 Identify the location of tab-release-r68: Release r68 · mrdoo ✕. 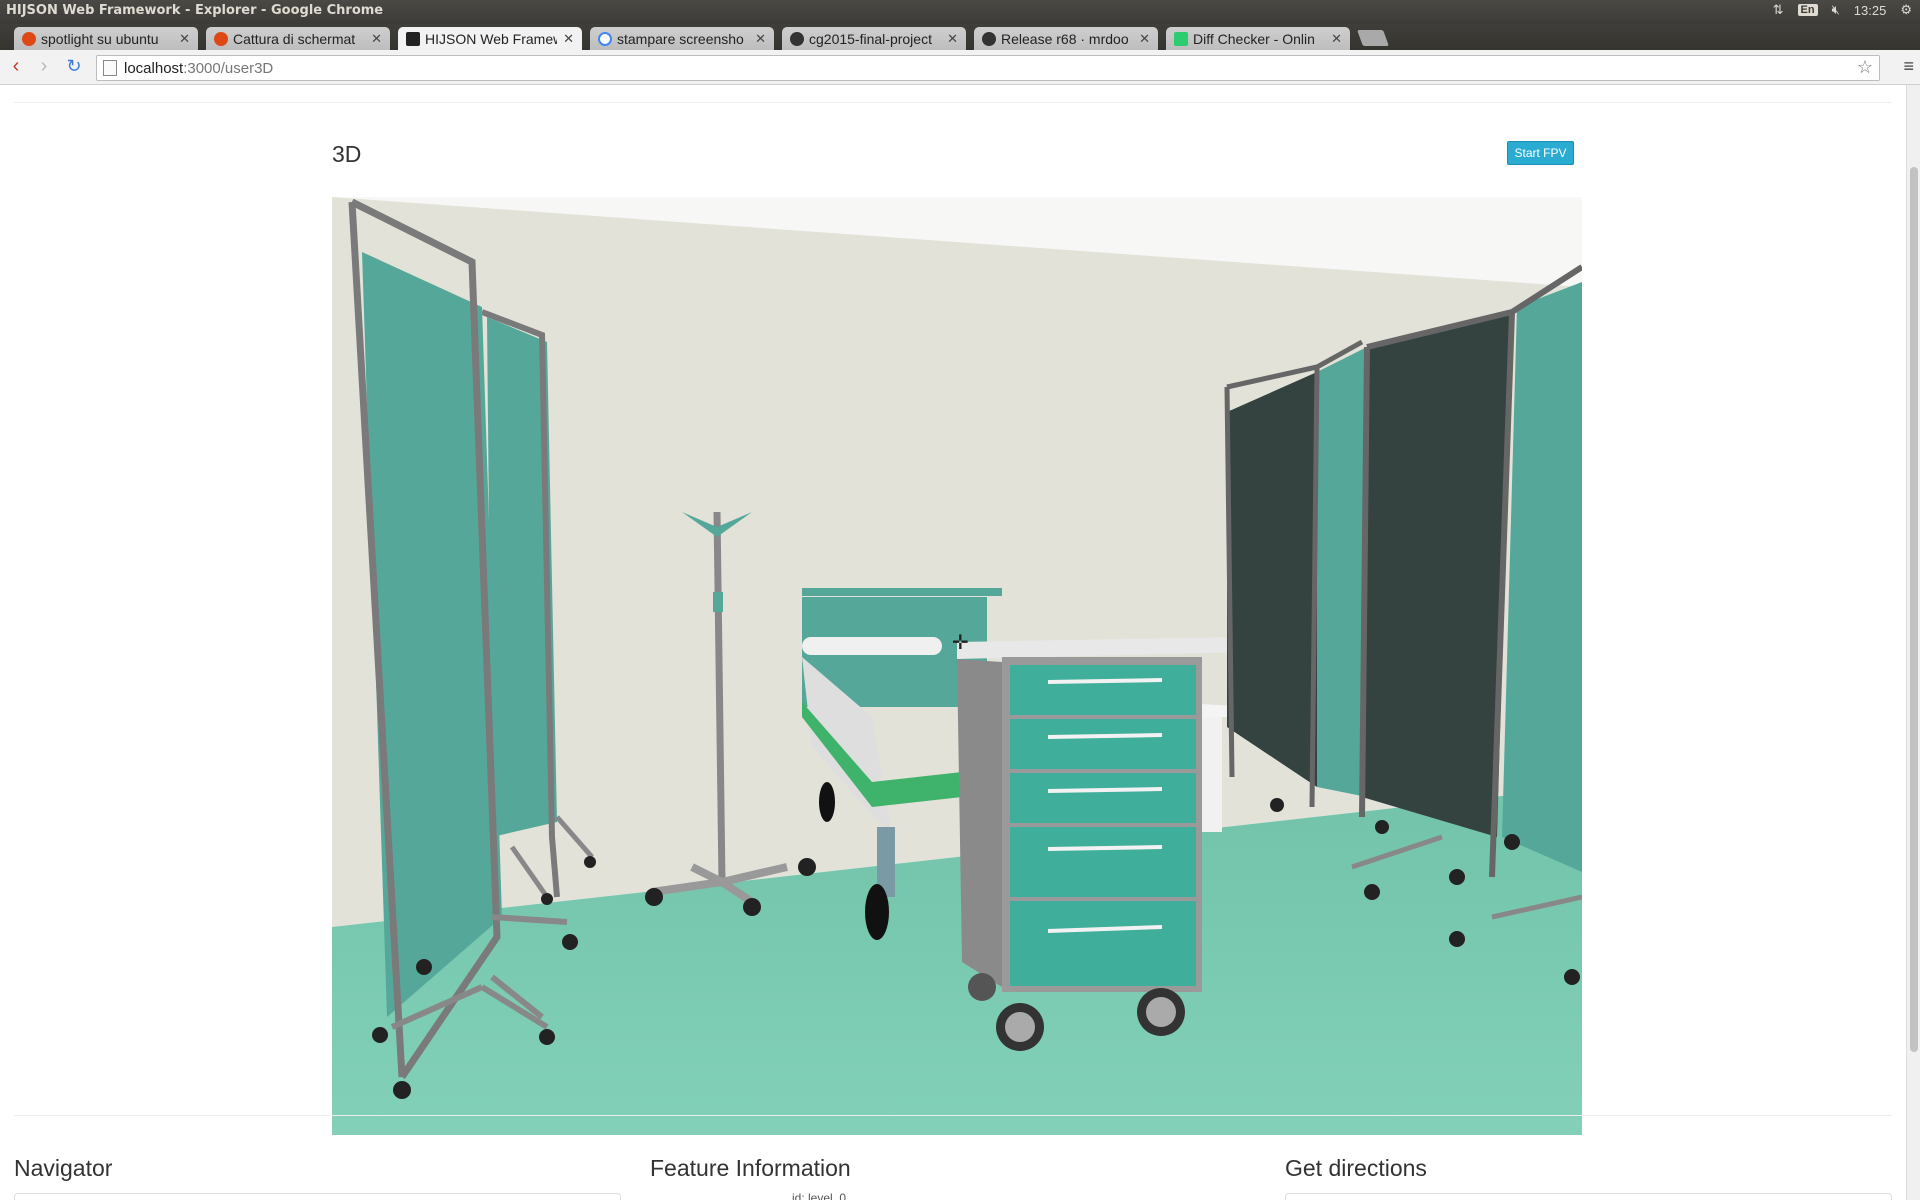
(1066, 38).